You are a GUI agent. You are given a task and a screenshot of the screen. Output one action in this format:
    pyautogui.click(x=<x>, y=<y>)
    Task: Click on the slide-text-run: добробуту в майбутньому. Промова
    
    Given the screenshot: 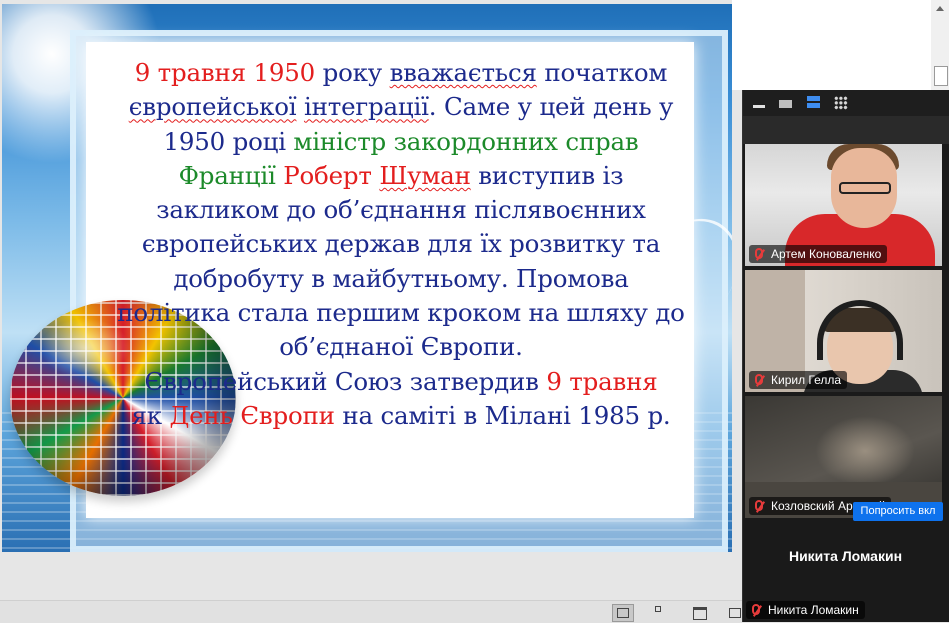 What is the action you would take?
    pyautogui.click(x=401, y=278)
    